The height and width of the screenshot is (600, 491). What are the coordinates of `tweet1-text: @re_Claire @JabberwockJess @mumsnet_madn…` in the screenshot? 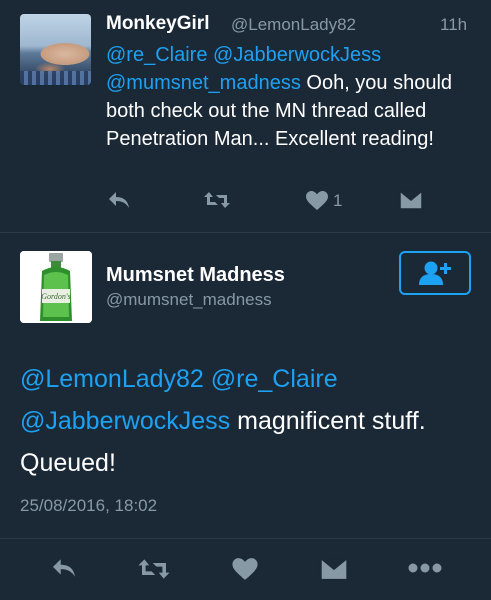 It's located at (291, 97).